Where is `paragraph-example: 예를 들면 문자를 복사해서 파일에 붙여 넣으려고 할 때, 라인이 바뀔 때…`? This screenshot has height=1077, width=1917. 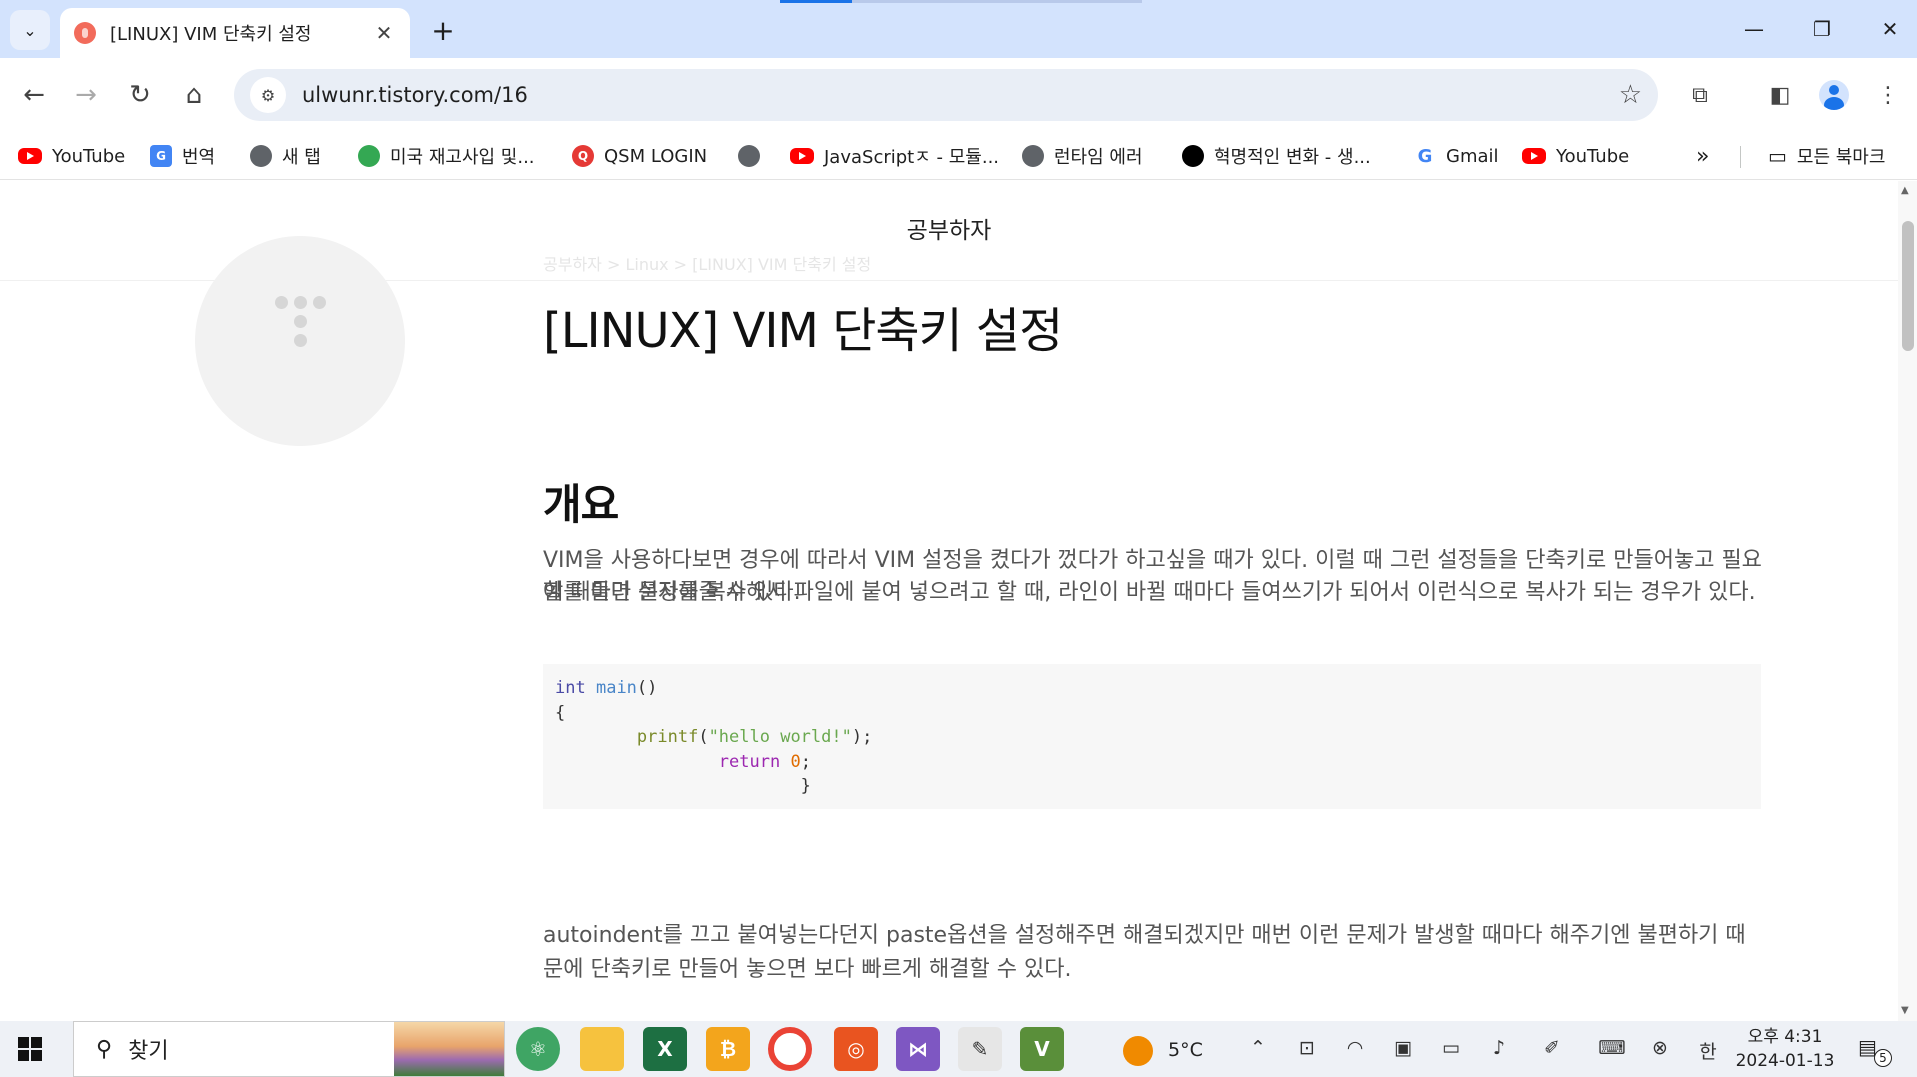 paragraph-example: 예를 들면 문자를 복사해서 파일에 붙여 넣으려고 할 때, 라인이 바뀔 때… is located at coordinates (1149, 592).